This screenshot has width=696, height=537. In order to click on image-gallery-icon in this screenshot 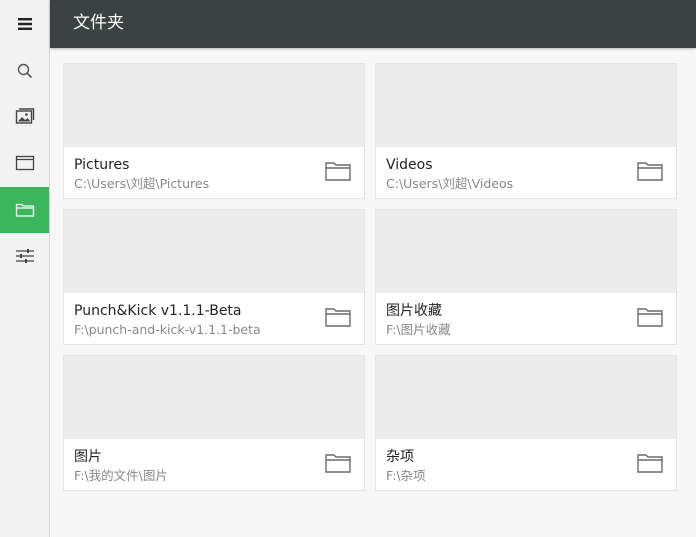, I will do `click(24, 116)`.